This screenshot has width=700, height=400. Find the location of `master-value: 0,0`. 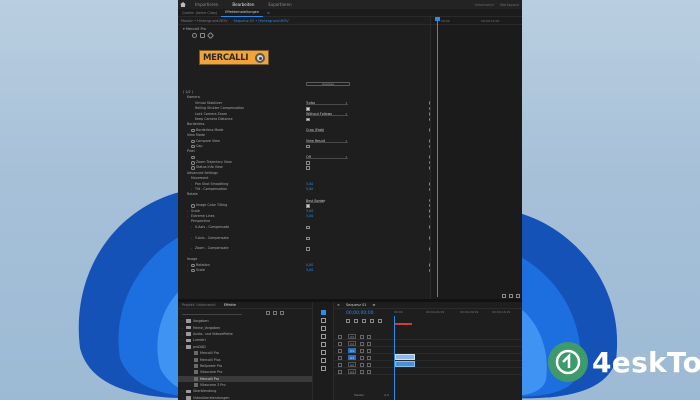

master-value: 0,0 is located at coordinates (376, 395).